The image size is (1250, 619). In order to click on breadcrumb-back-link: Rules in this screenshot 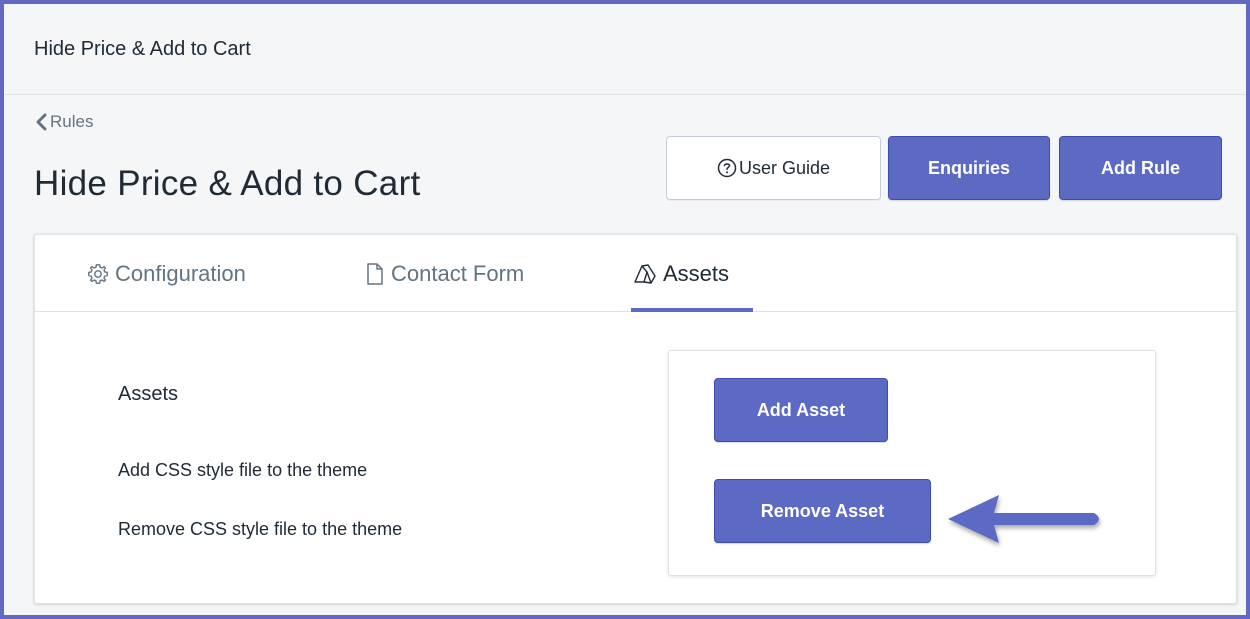, I will do `click(63, 122)`.